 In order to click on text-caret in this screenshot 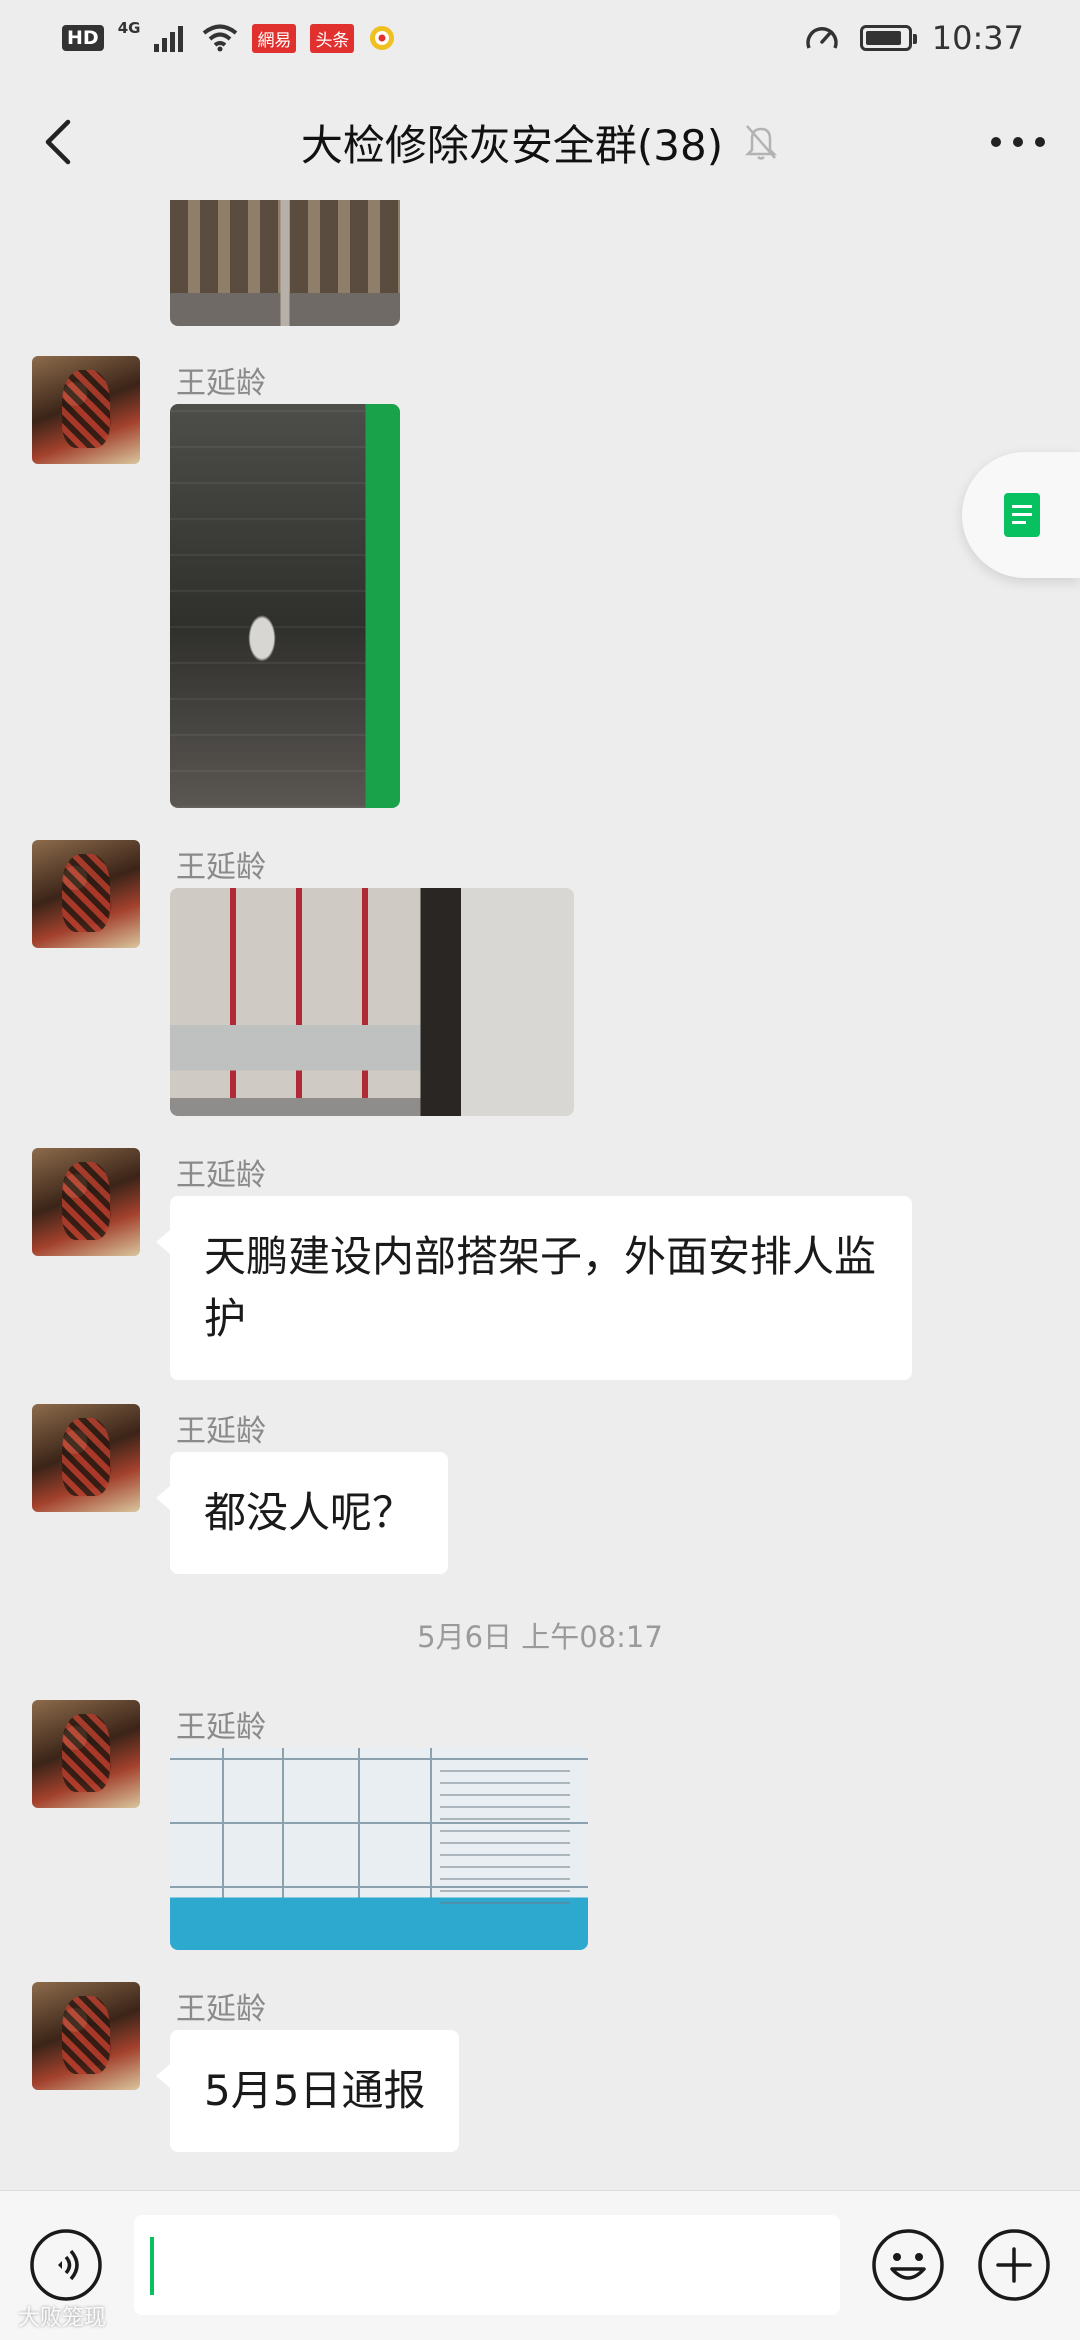, I will do `click(152, 2266)`.